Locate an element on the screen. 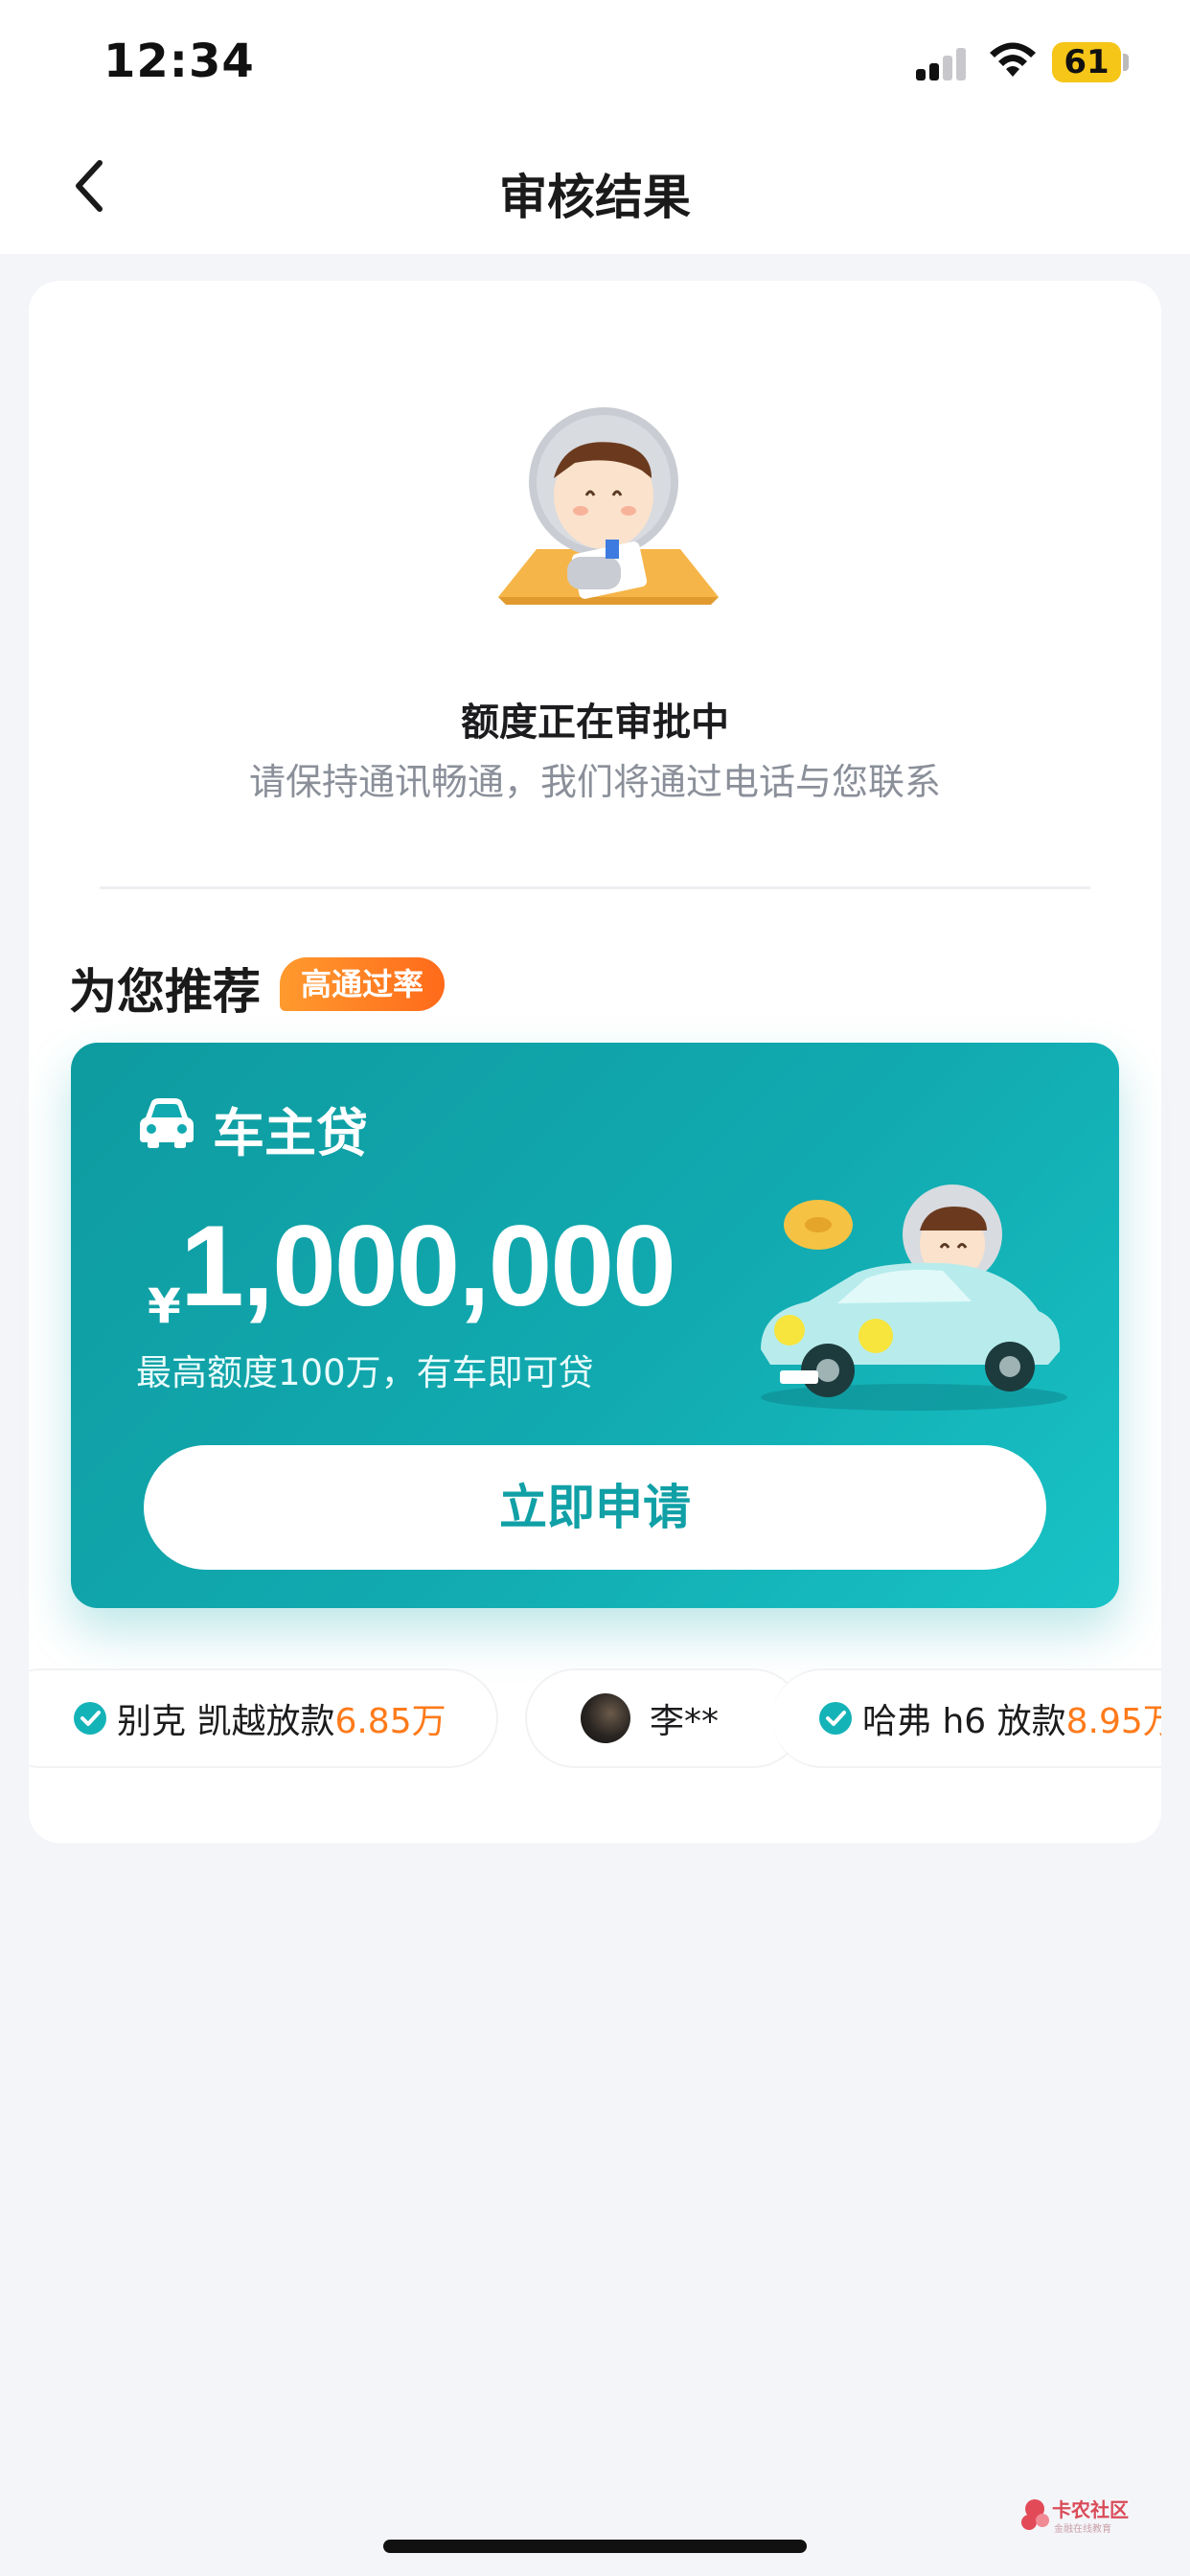 The width and height of the screenshot is (1190, 2576). battery-tip is located at coordinates (1126, 63).